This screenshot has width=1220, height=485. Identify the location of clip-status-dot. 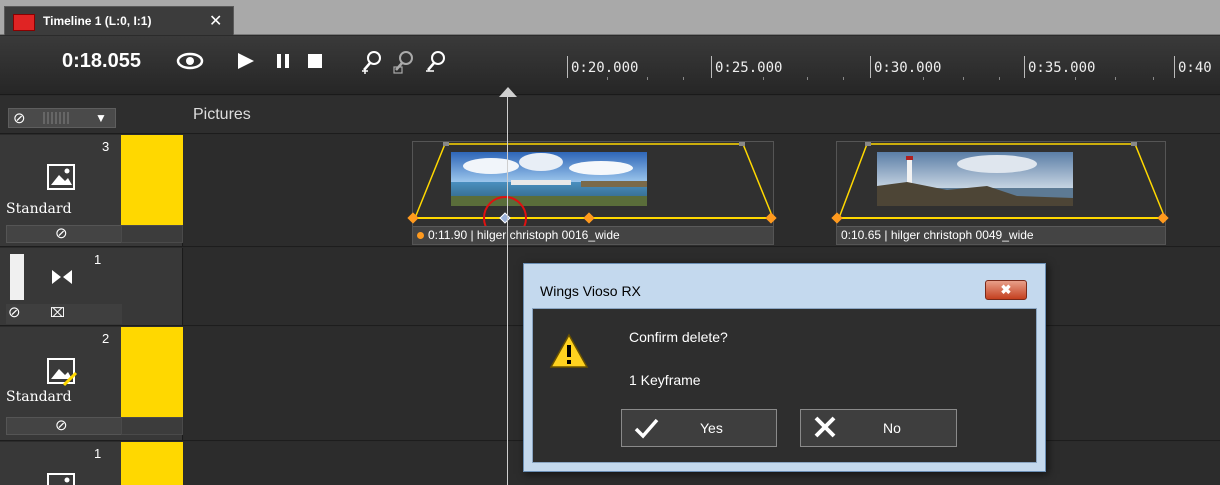
(420, 235).